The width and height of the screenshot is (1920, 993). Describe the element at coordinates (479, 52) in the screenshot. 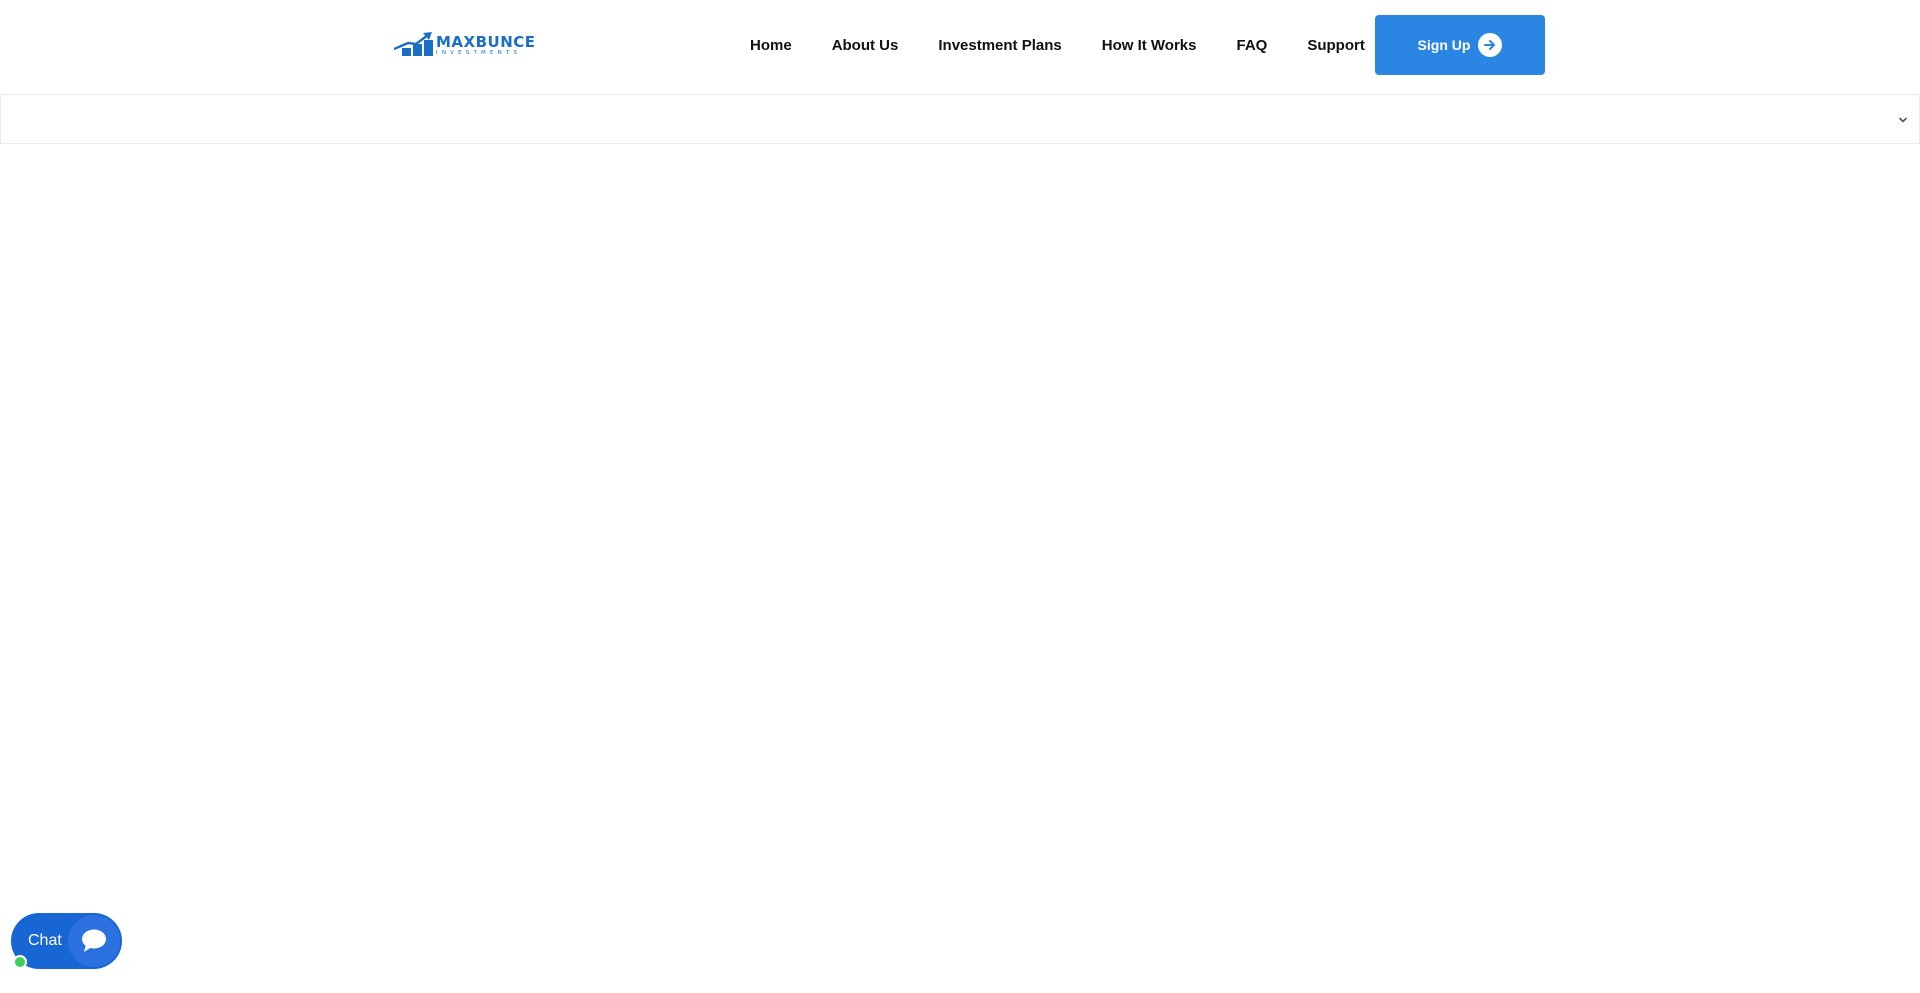

I see `brand-tagline: INVESTMENTS` at that location.